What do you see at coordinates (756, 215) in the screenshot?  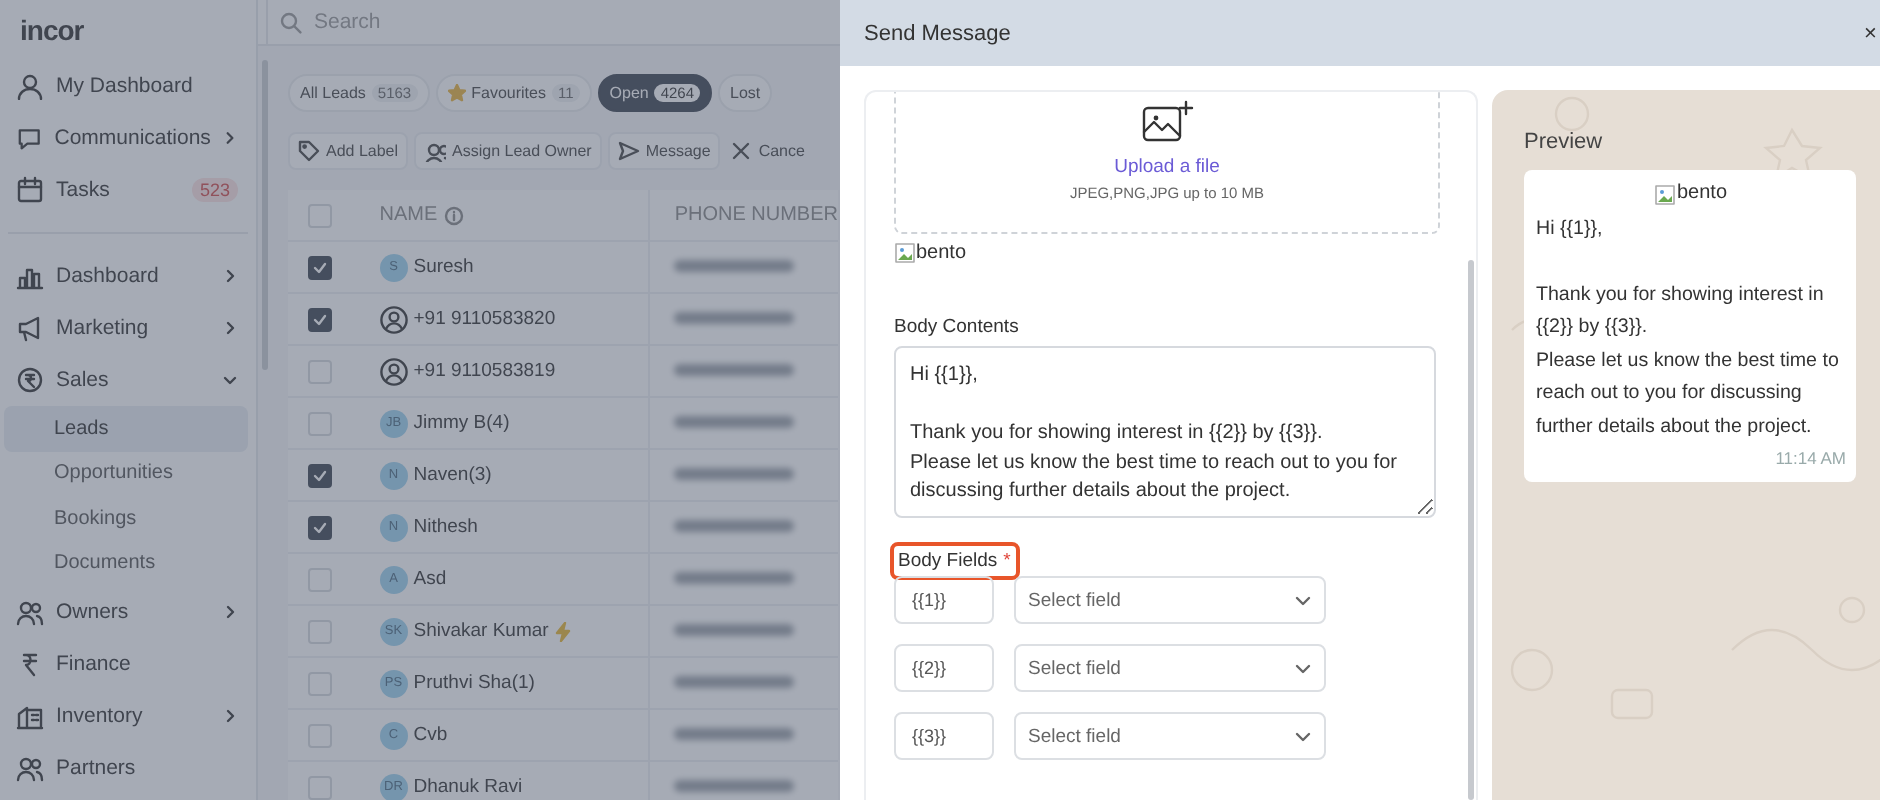 I see `column-header: PHONE NUMBER` at bounding box center [756, 215].